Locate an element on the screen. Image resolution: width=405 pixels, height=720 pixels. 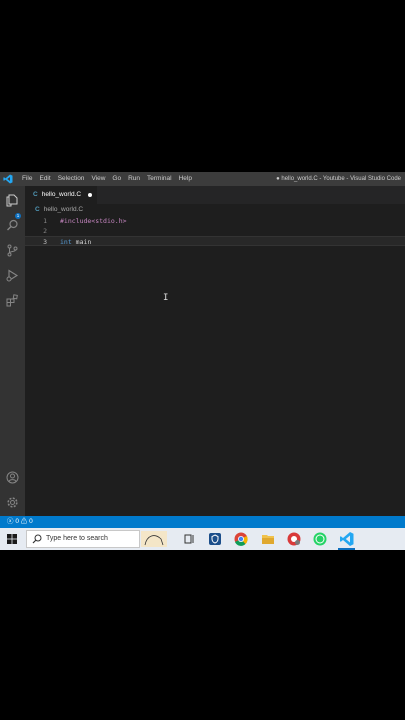
code-text: int main is located at coordinates (75, 242).